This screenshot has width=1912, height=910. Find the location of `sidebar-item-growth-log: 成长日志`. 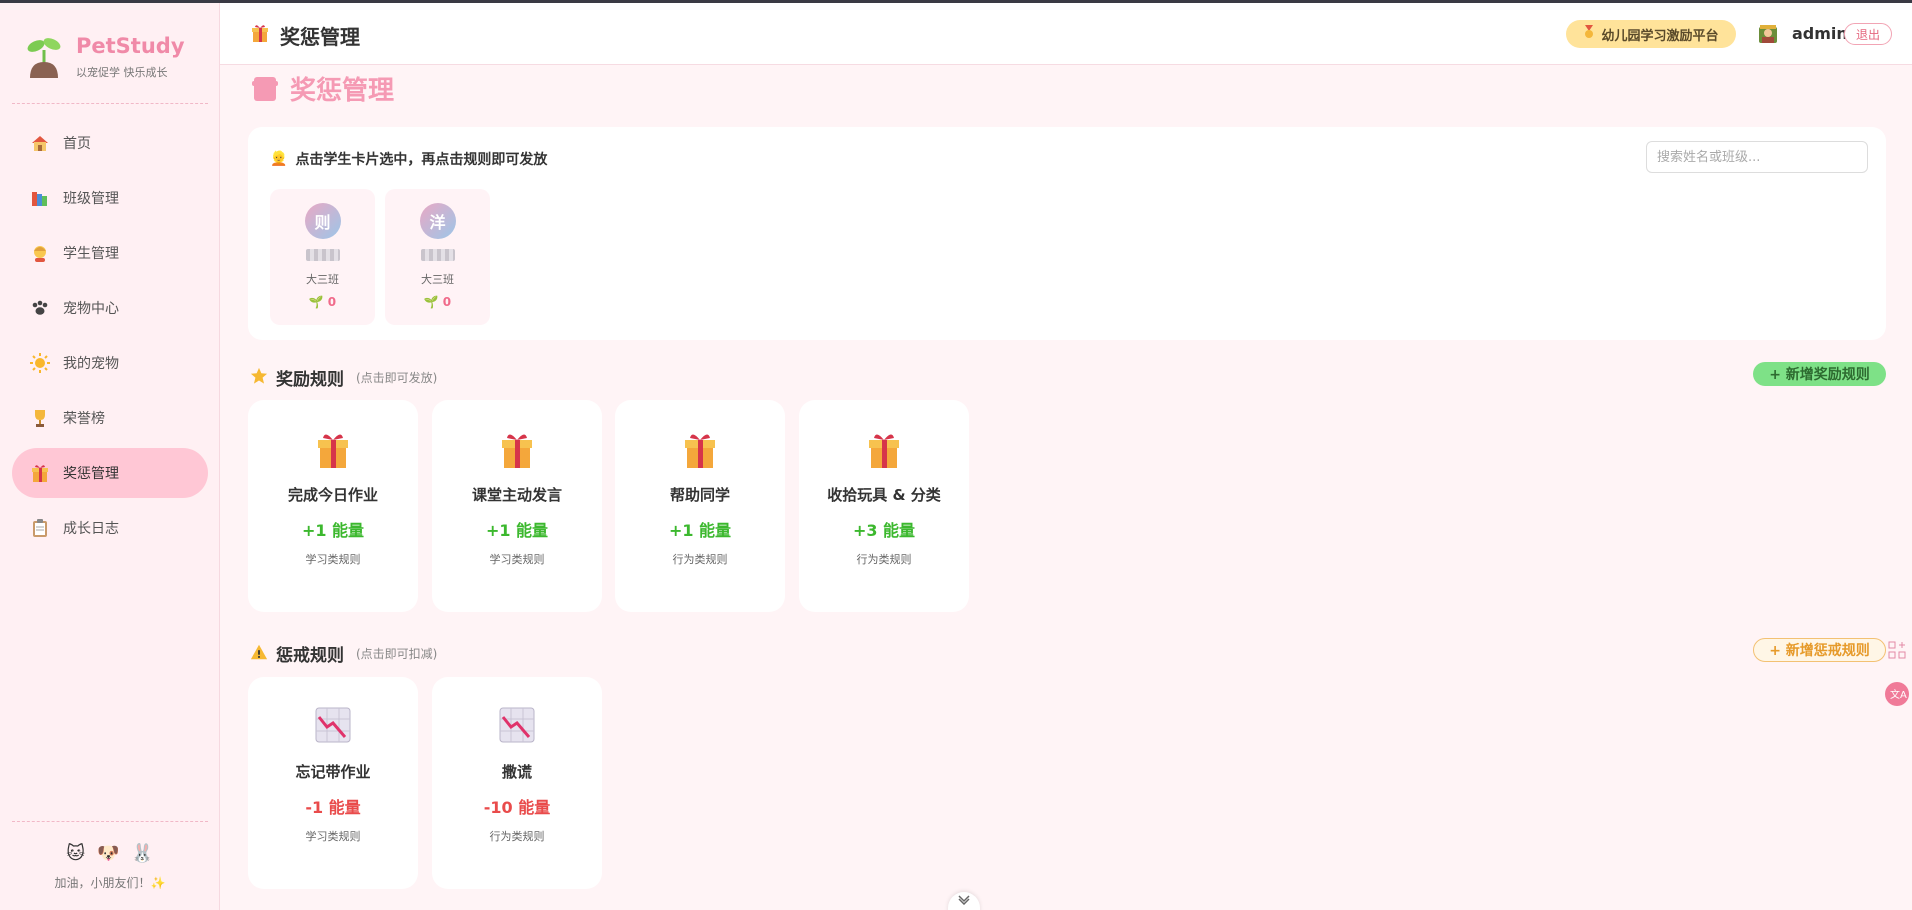

sidebar-item-growth-log: 成长日志 is located at coordinates (110, 528).